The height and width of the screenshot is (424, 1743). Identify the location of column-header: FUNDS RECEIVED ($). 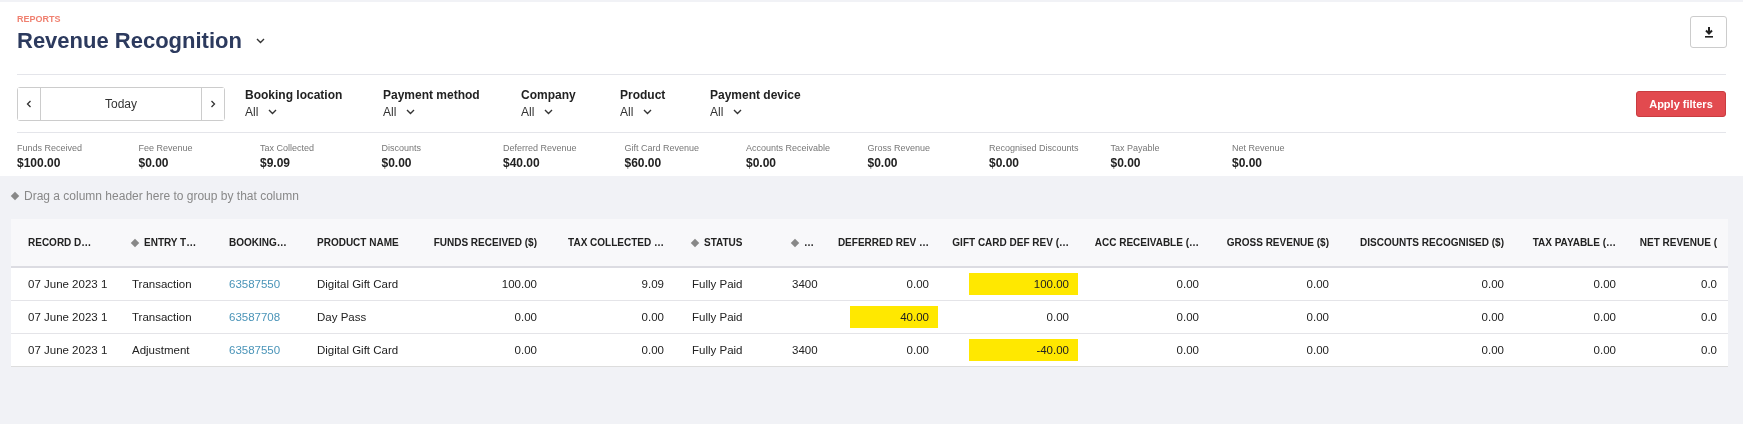
(484, 242).